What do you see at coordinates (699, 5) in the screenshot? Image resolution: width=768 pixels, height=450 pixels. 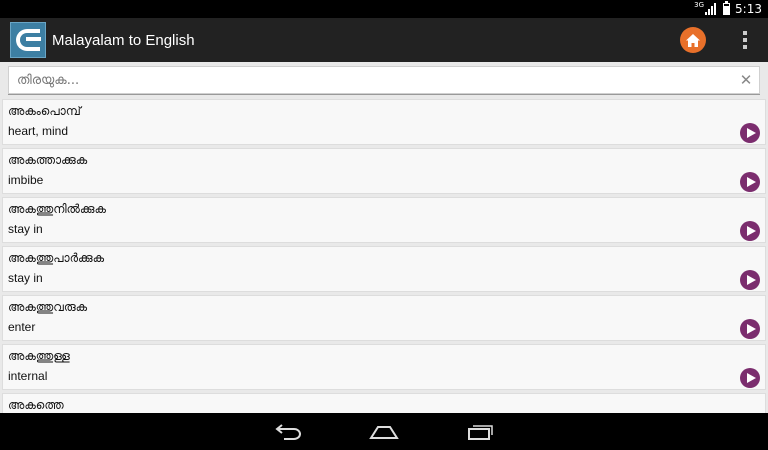 I see `network-type: 3G` at bounding box center [699, 5].